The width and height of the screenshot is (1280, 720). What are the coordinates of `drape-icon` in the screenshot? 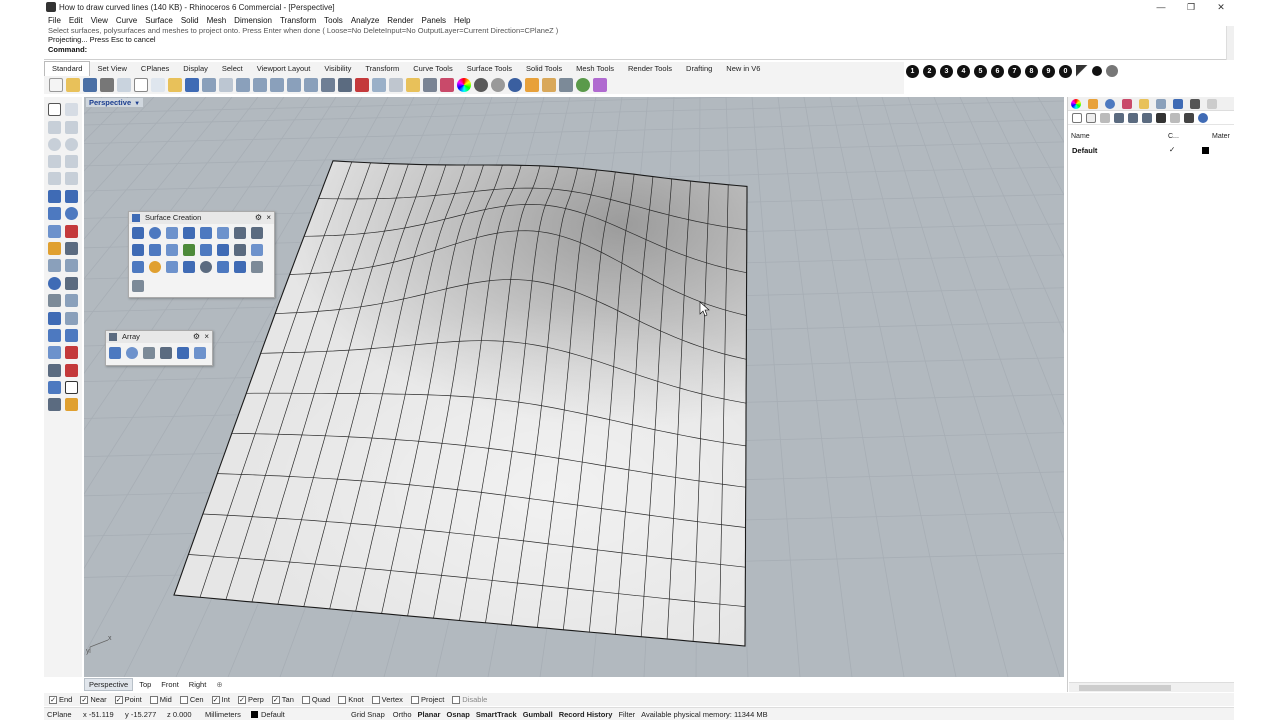 It's located at (240, 250).